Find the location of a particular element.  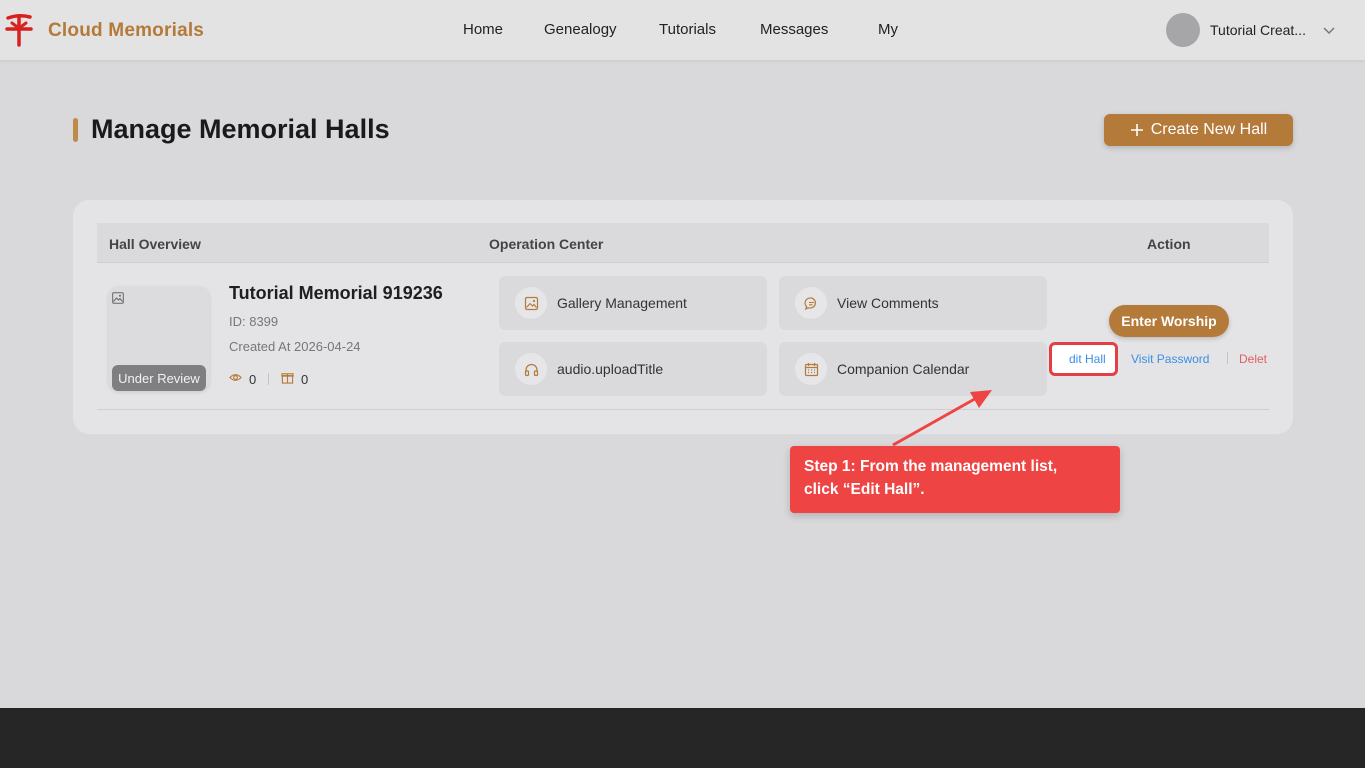

nav-my: My is located at coordinates (888, 29).